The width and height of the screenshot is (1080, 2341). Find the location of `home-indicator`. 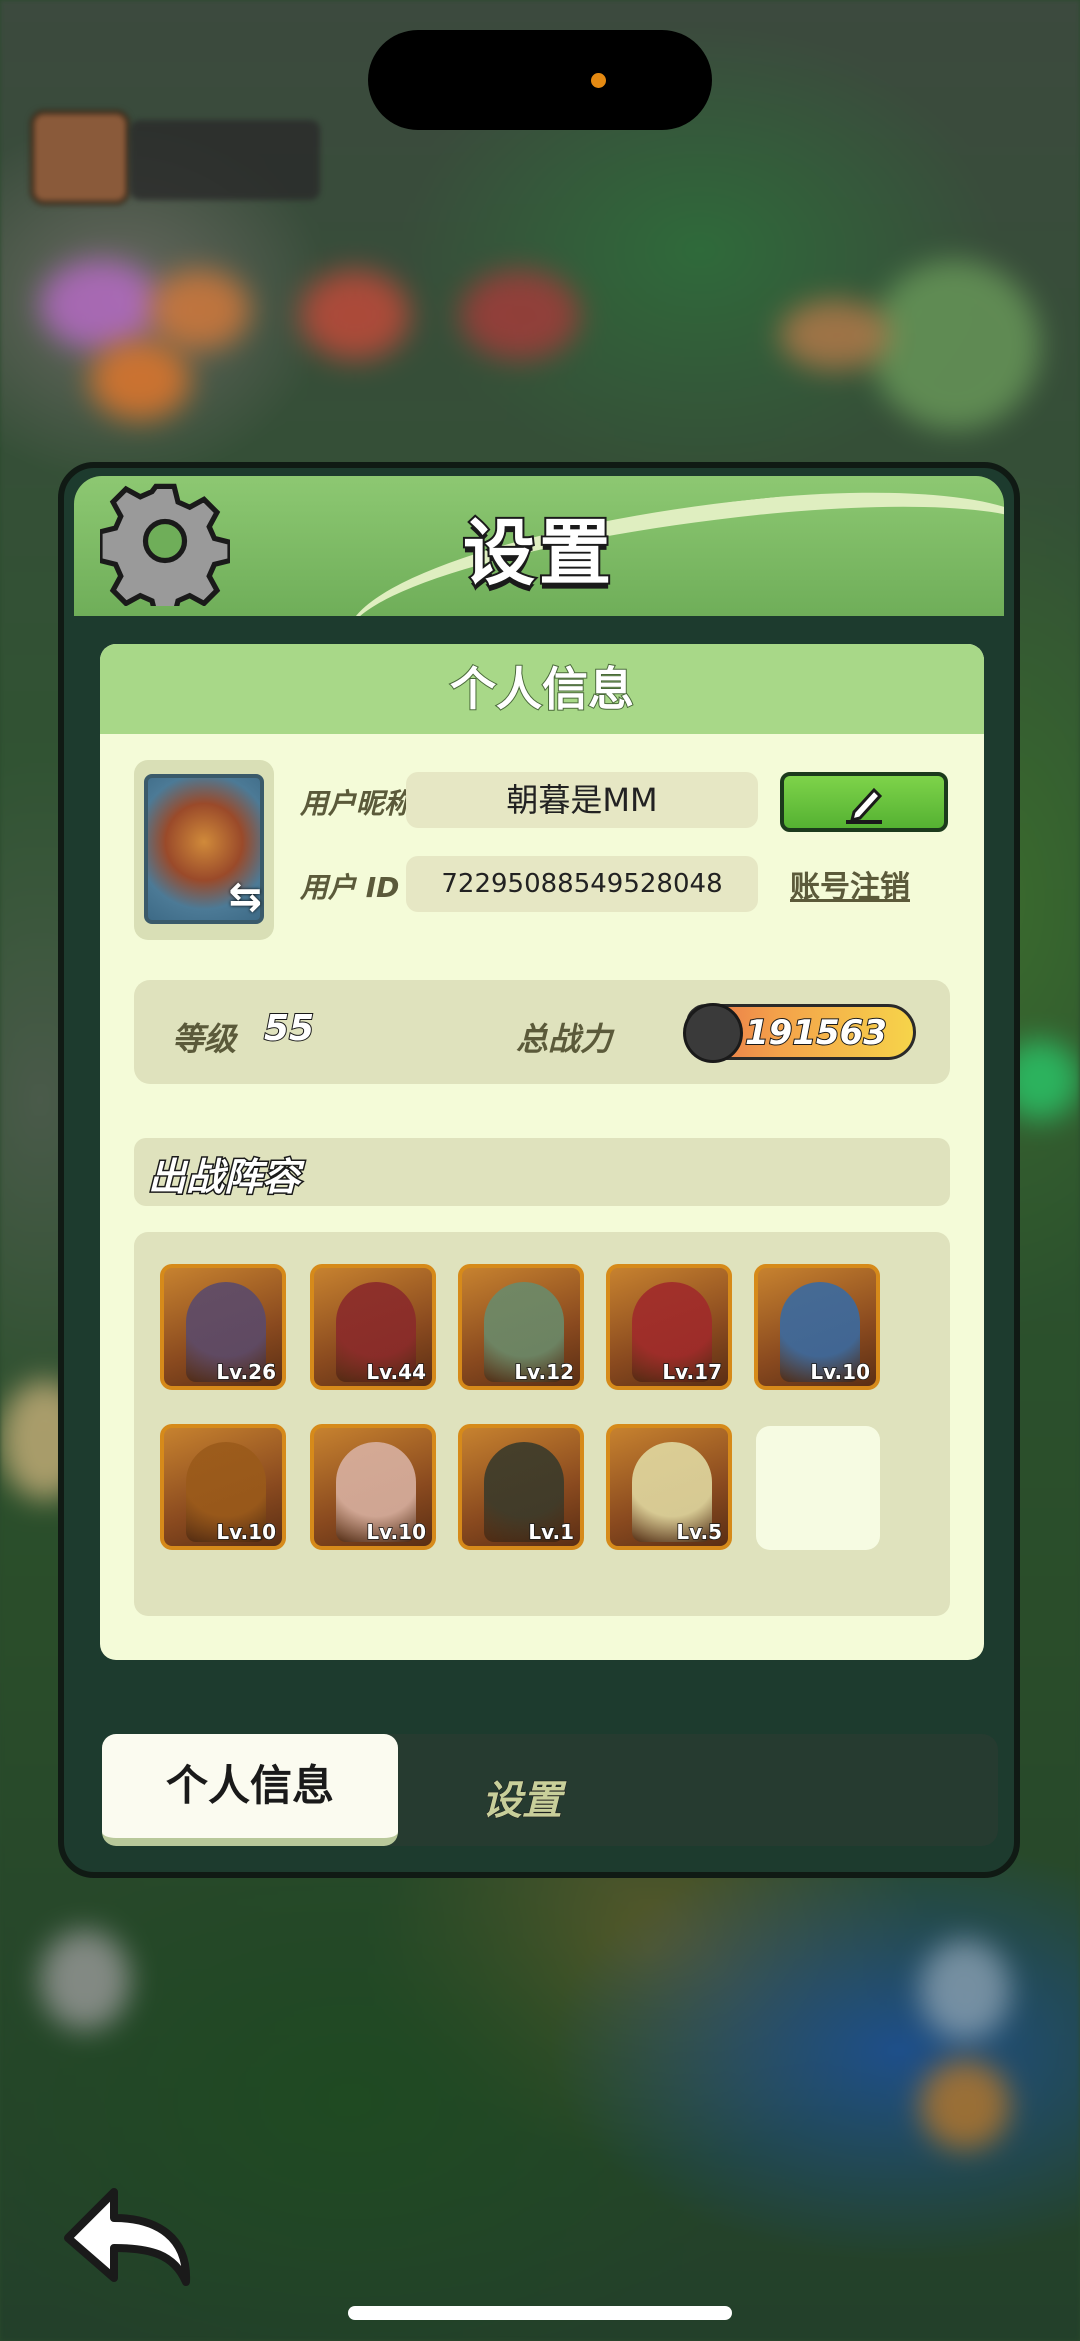

home-indicator is located at coordinates (540, 2313).